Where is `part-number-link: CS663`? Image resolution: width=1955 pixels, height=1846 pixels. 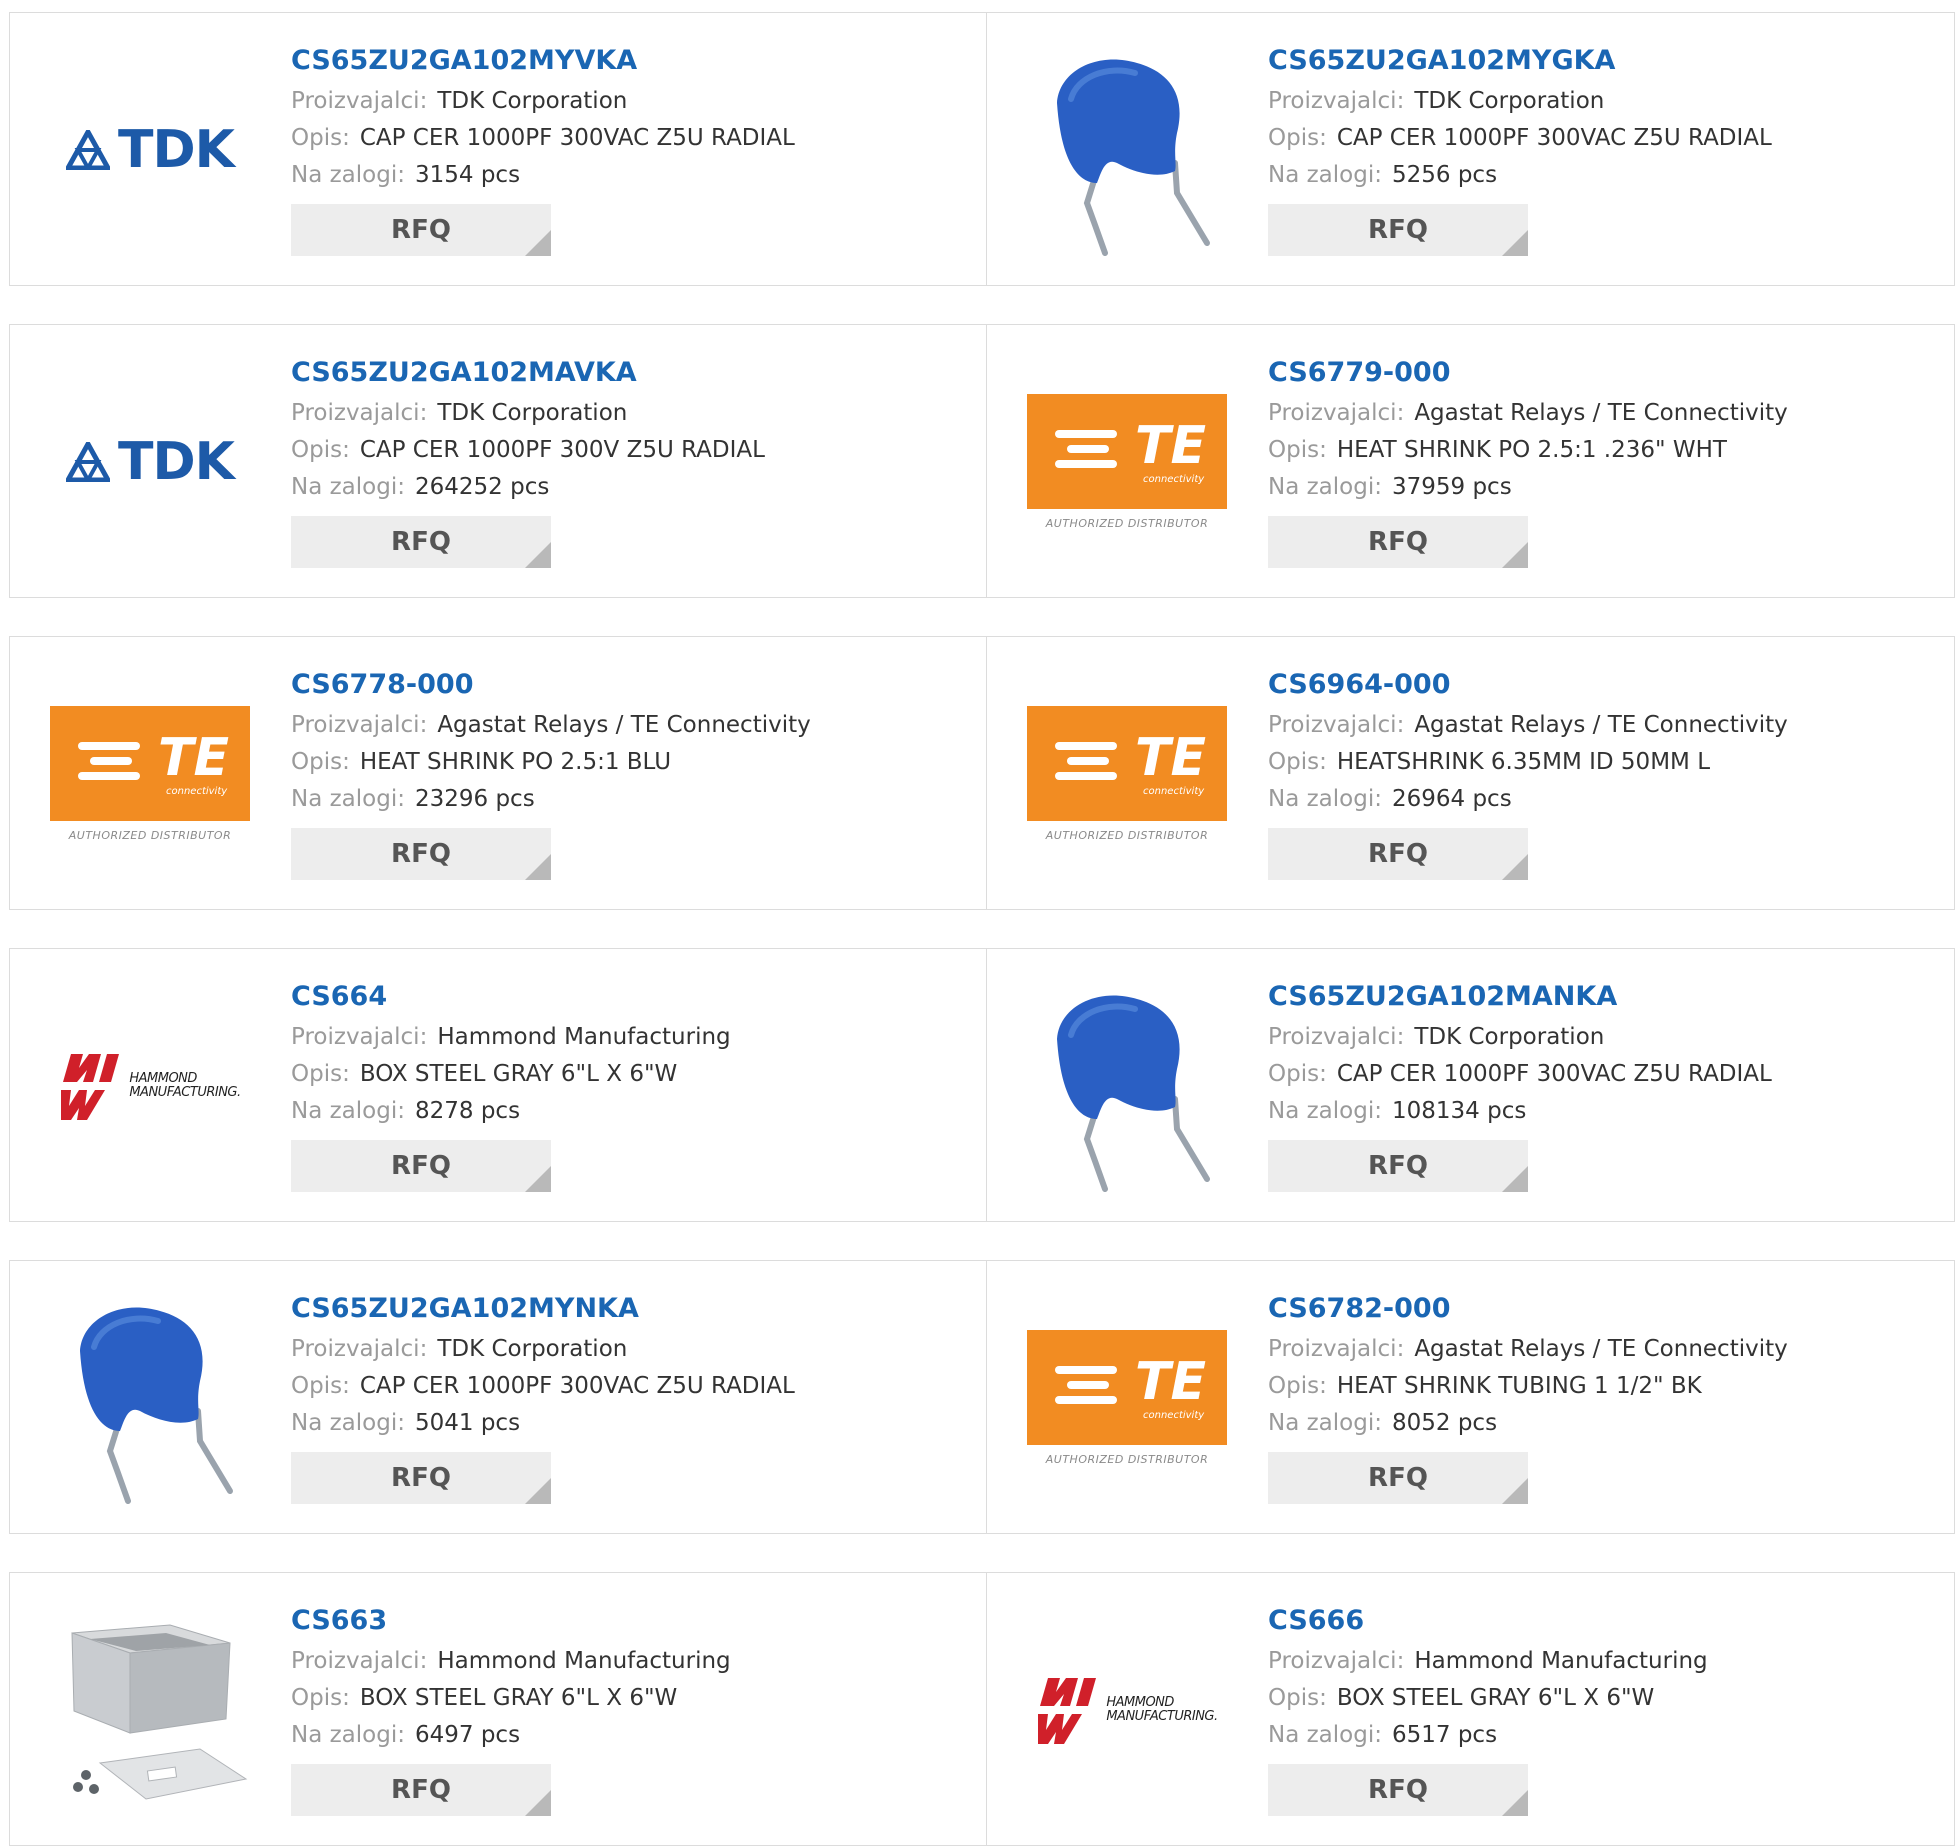
part-number-link: CS663 is located at coordinates (511, 1623).